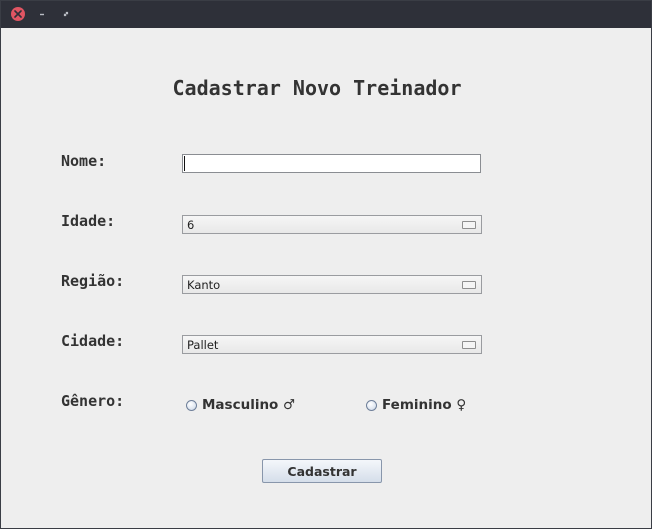 The height and width of the screenshot is (529, 652). I want to click on idade-selected-value: 6, so click(191, 225).